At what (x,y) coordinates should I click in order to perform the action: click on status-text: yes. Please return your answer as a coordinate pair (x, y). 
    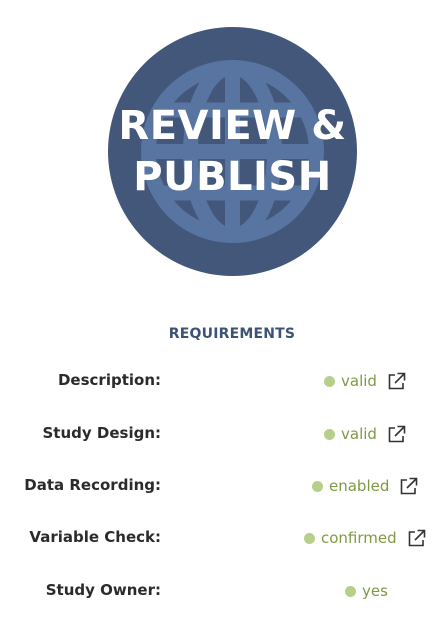
    Looking at the image, I should click on (375, 591).